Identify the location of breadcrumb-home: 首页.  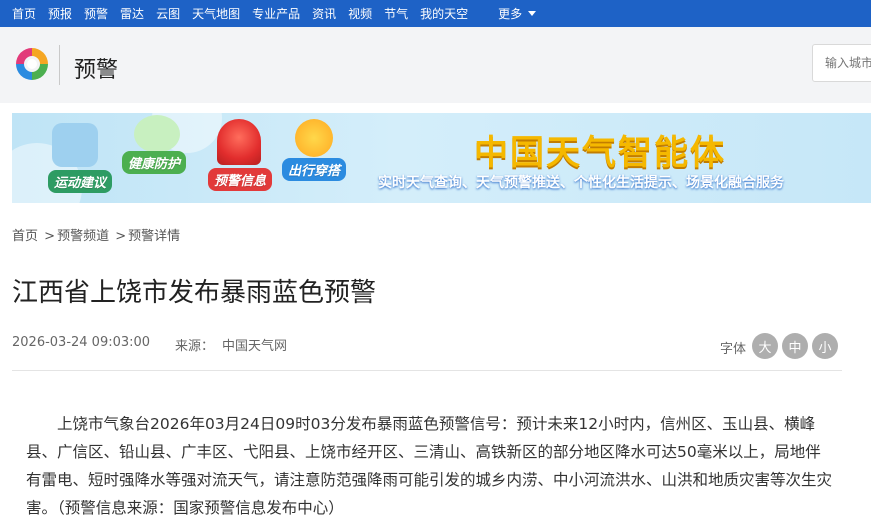
(25, 236).